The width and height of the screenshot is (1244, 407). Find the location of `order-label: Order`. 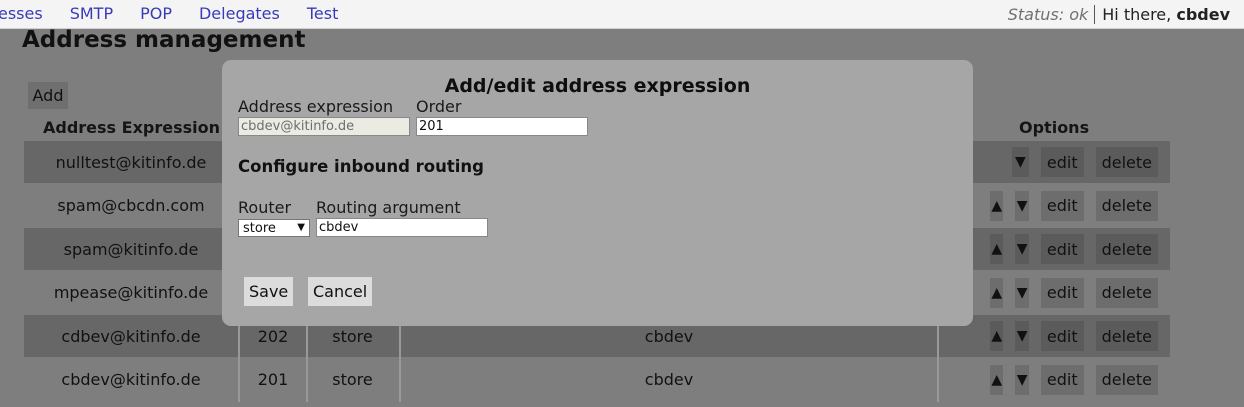

order-label: Order is located at coordinates (439, 106).